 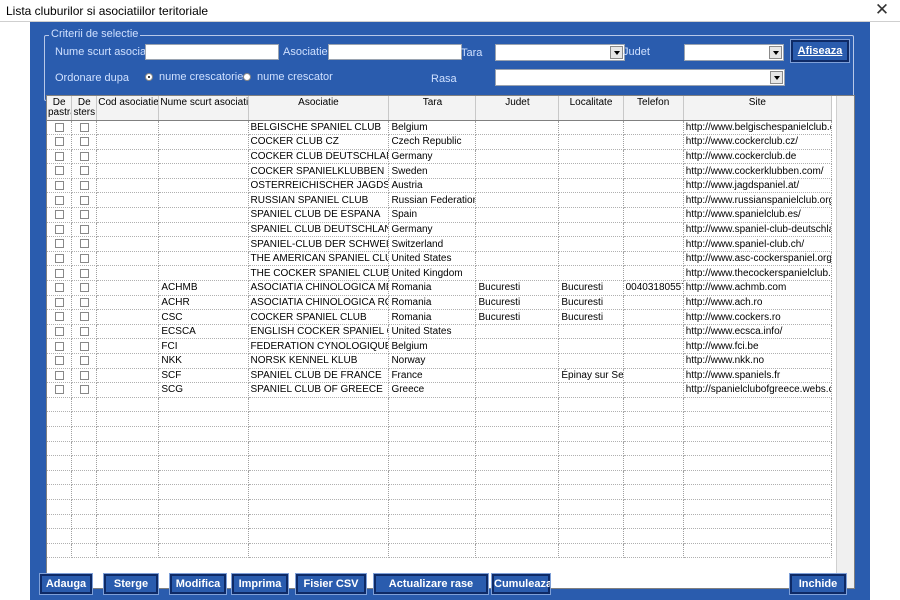 I want to click on table-cell: SPANIEL CLUB DE ESPANA, so click(x=319, y=215).